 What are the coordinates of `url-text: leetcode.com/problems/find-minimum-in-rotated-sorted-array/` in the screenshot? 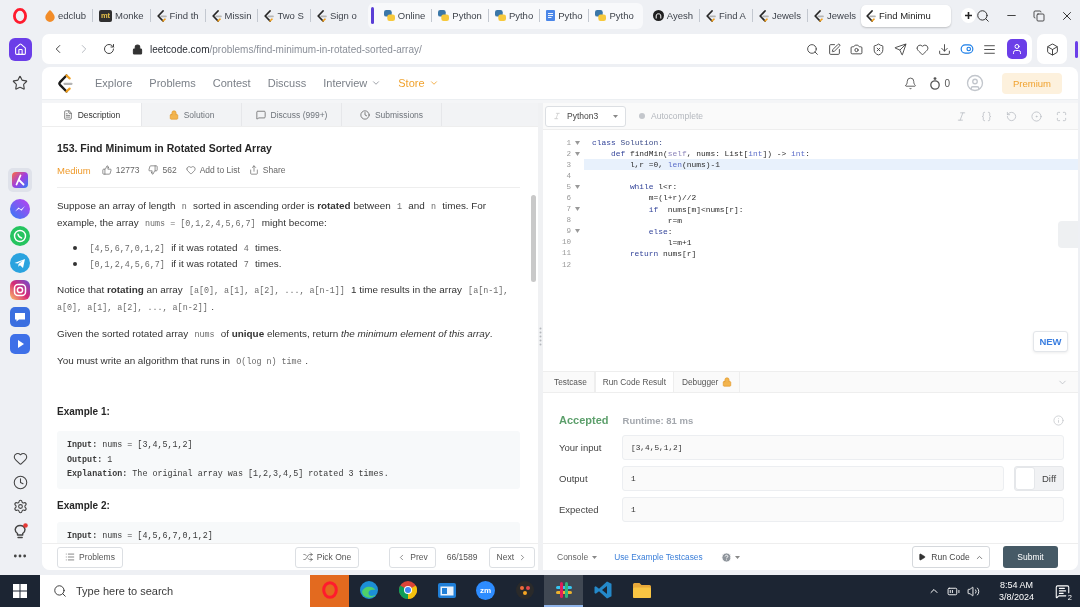 It's located at (286, 49).